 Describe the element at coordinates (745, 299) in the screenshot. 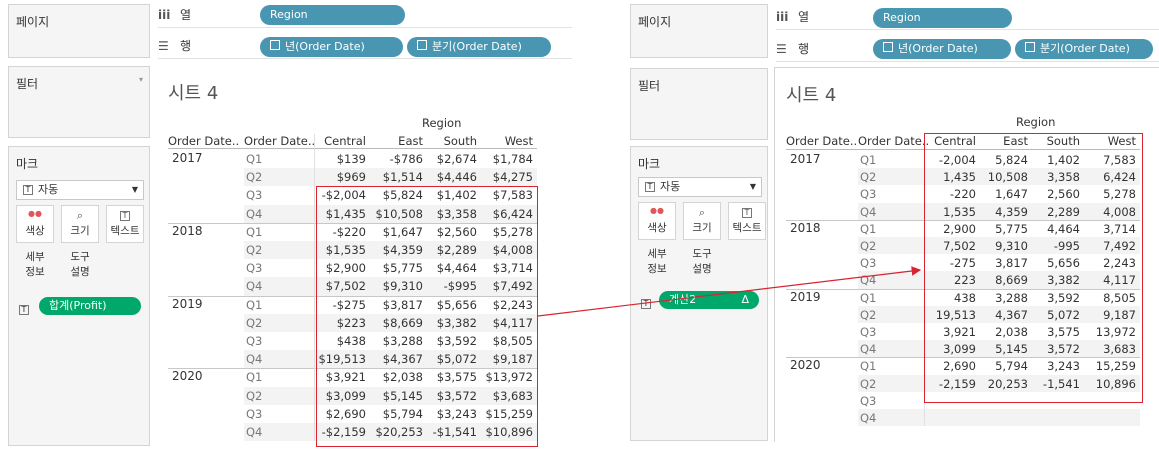

I see `delta-icon: Δ` at that location.